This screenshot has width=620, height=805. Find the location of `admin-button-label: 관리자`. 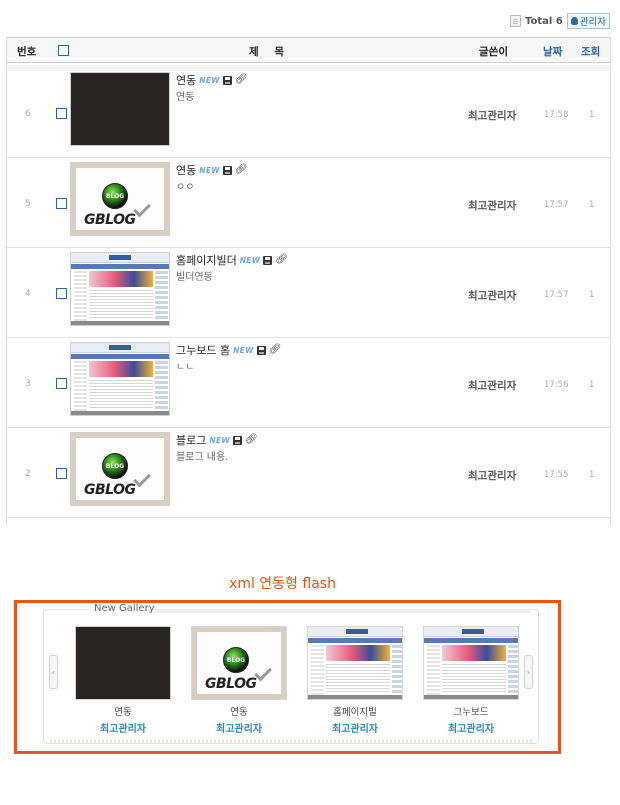

admin-button-label: 관리자 is located at coordinates (592, 22).